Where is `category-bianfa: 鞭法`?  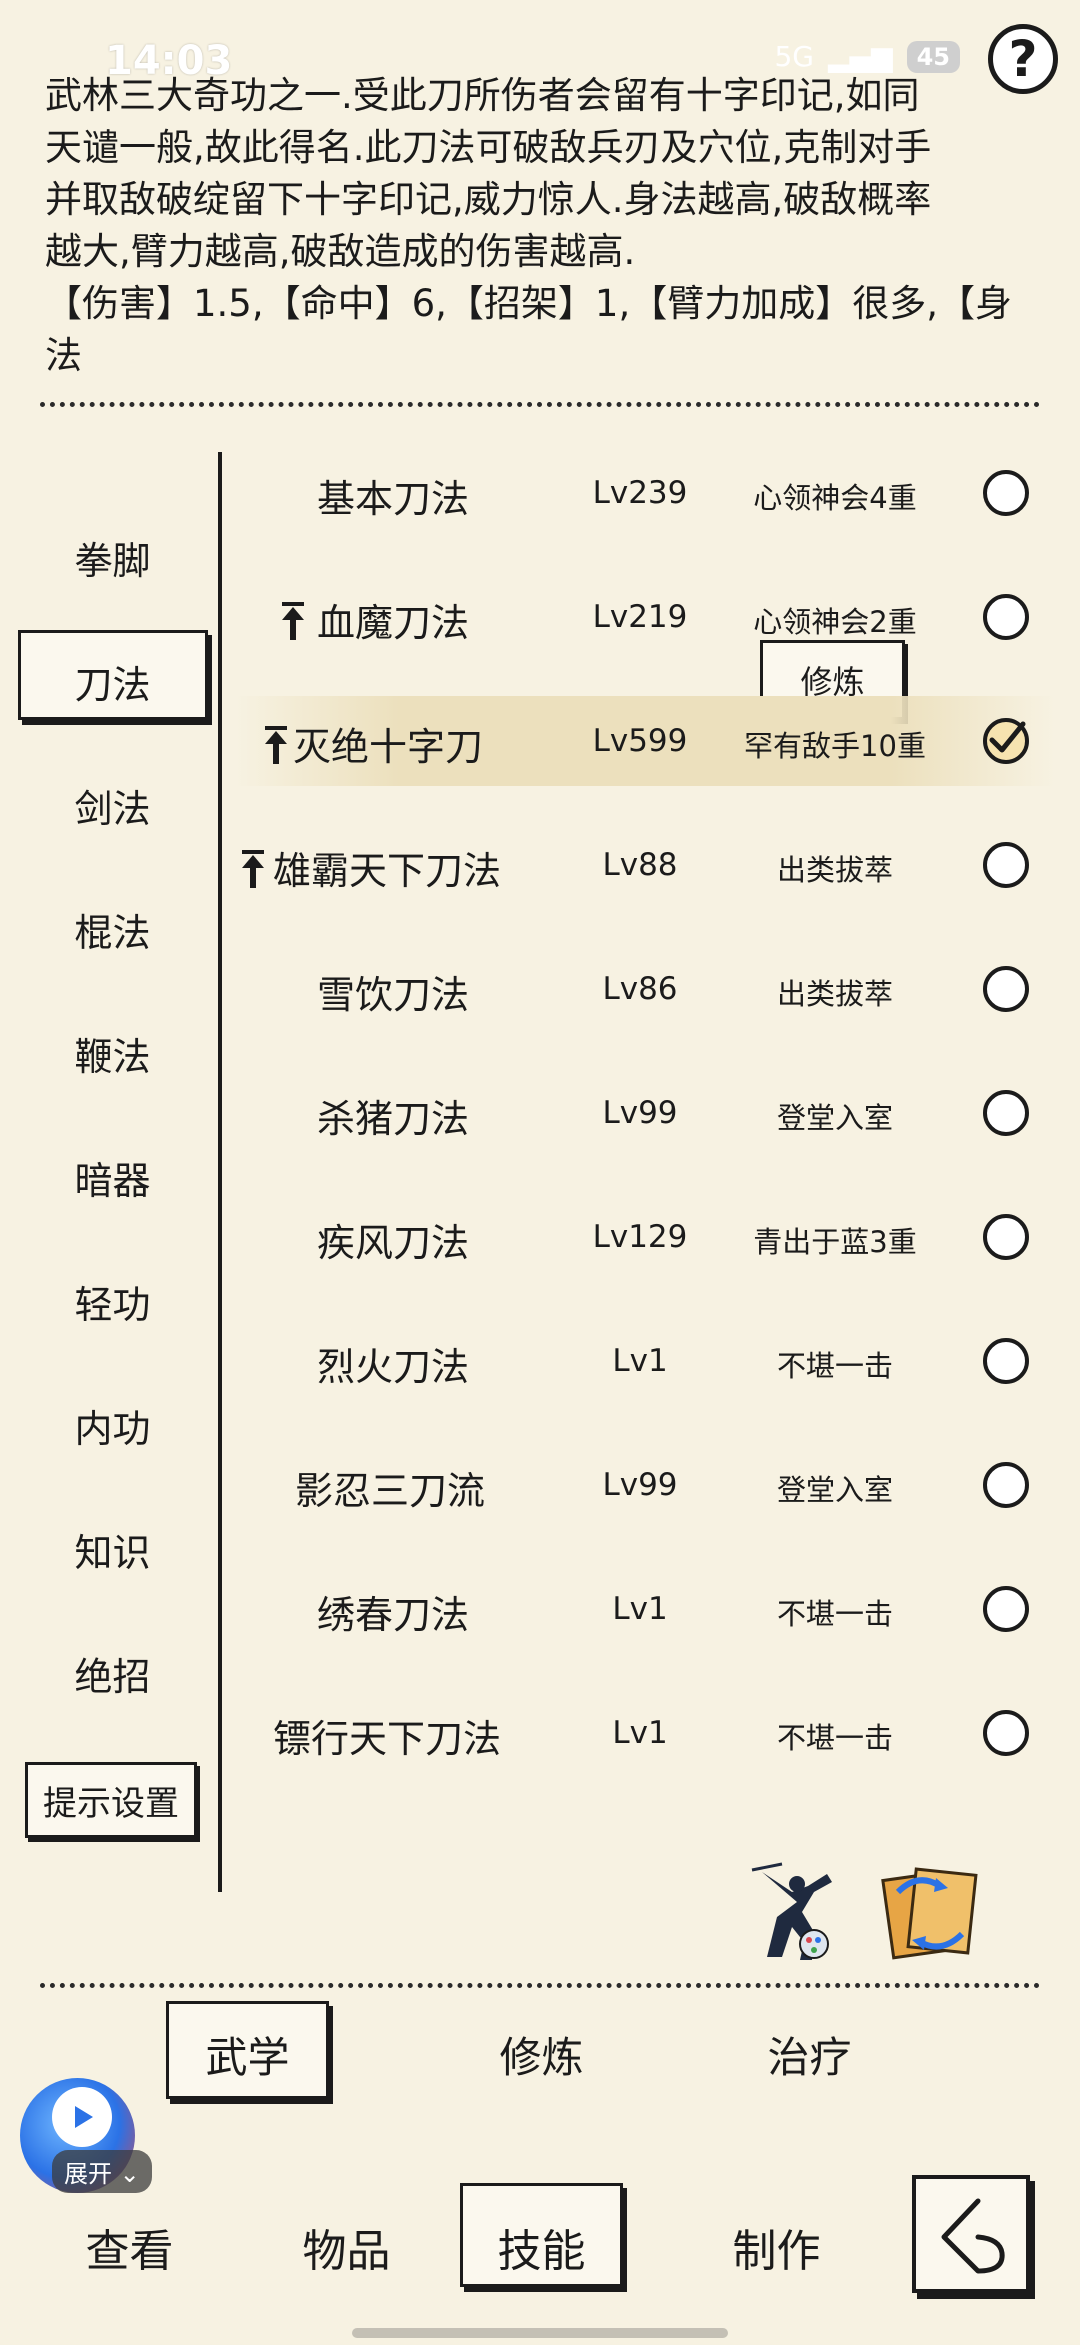 category-bianfa: 鞭法 is located at coordinates (112, 1053).